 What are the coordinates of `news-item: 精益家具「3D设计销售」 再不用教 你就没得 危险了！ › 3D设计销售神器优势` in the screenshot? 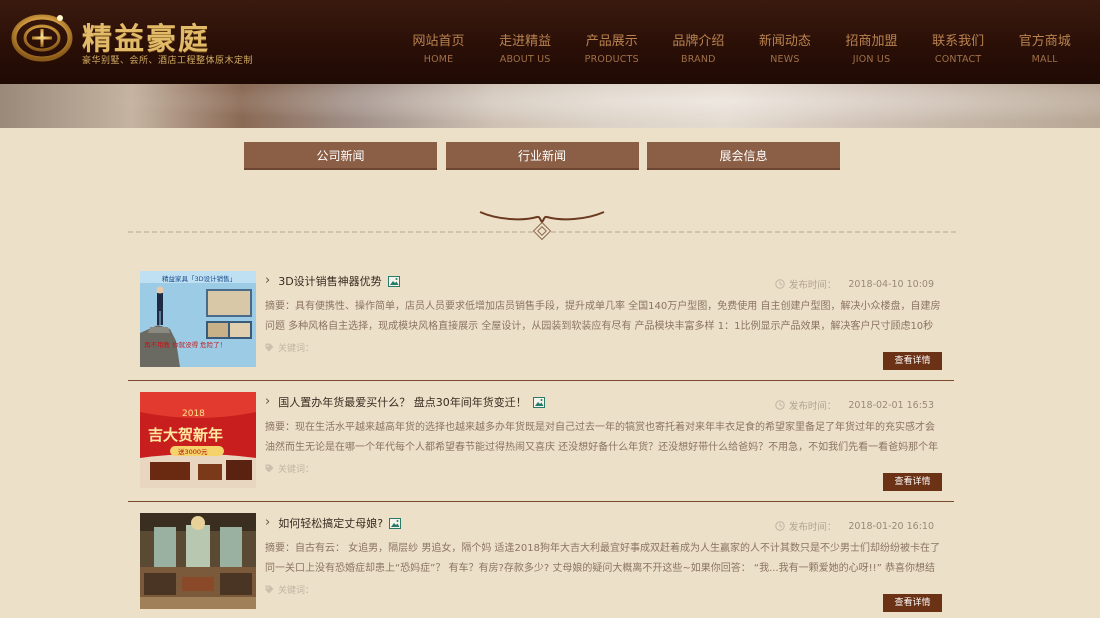 It's located at (541, 320).